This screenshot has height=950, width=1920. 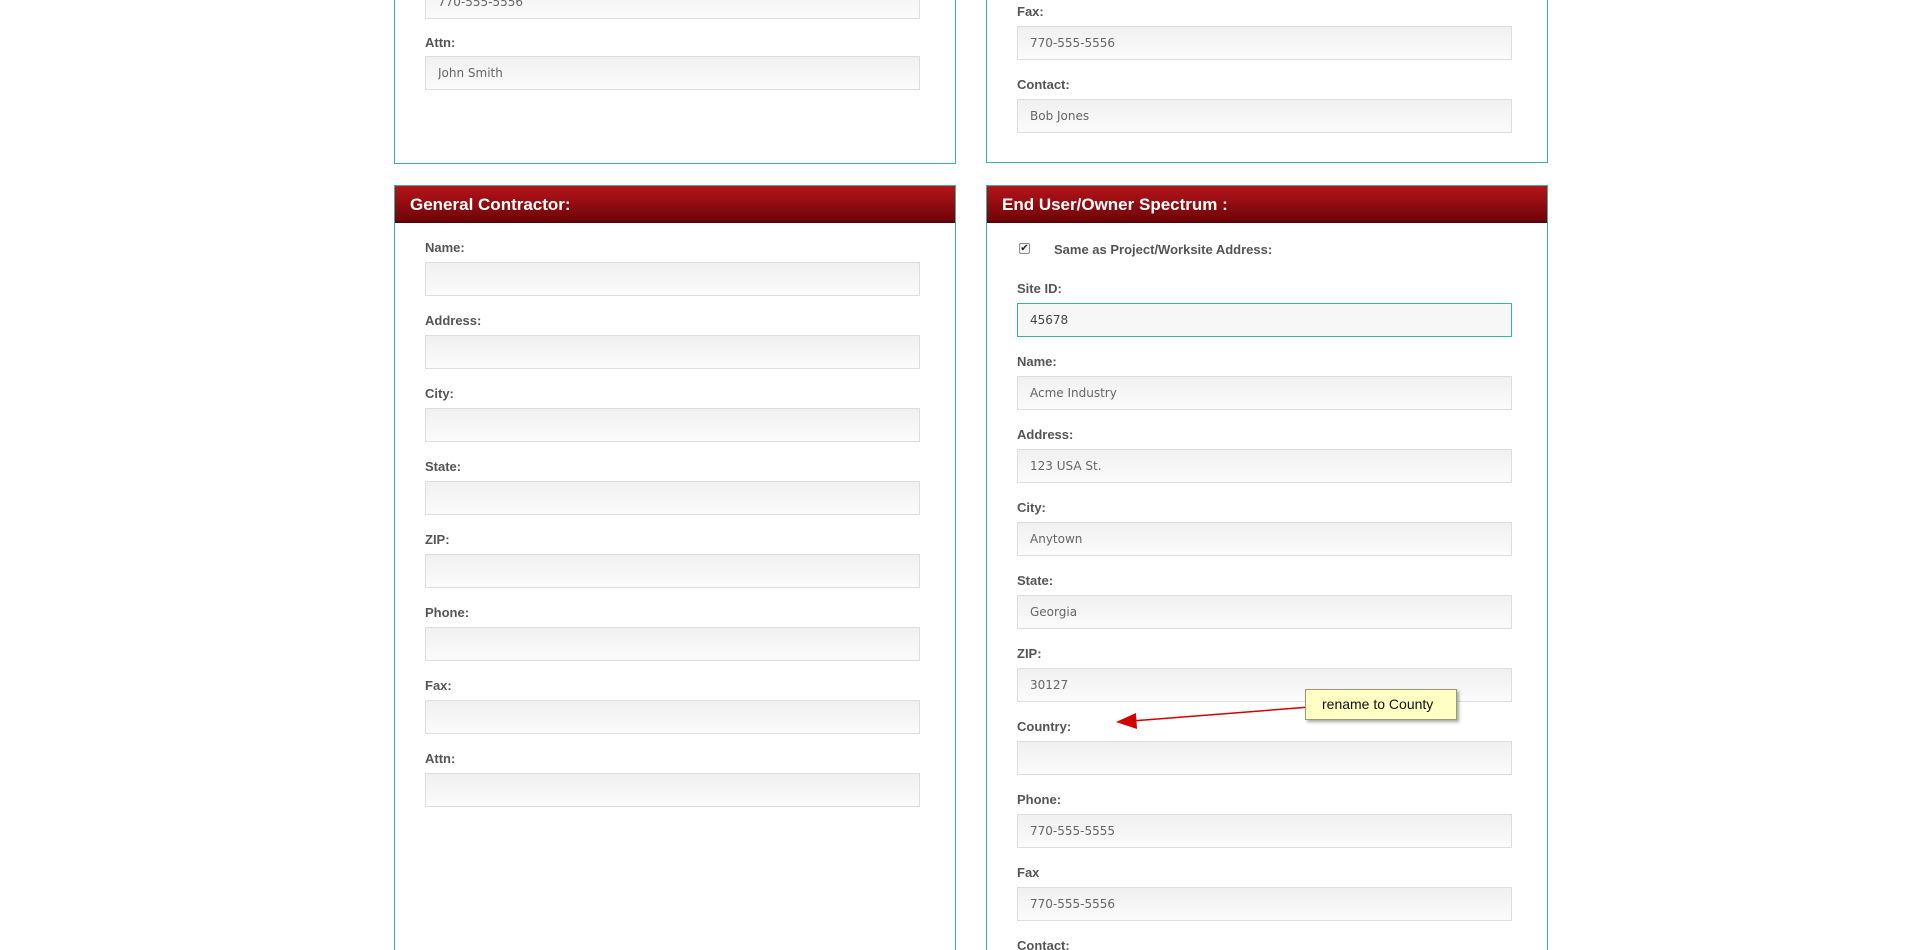 I want to click on top-left-panel: Attn:, so click(x=675, y=82).